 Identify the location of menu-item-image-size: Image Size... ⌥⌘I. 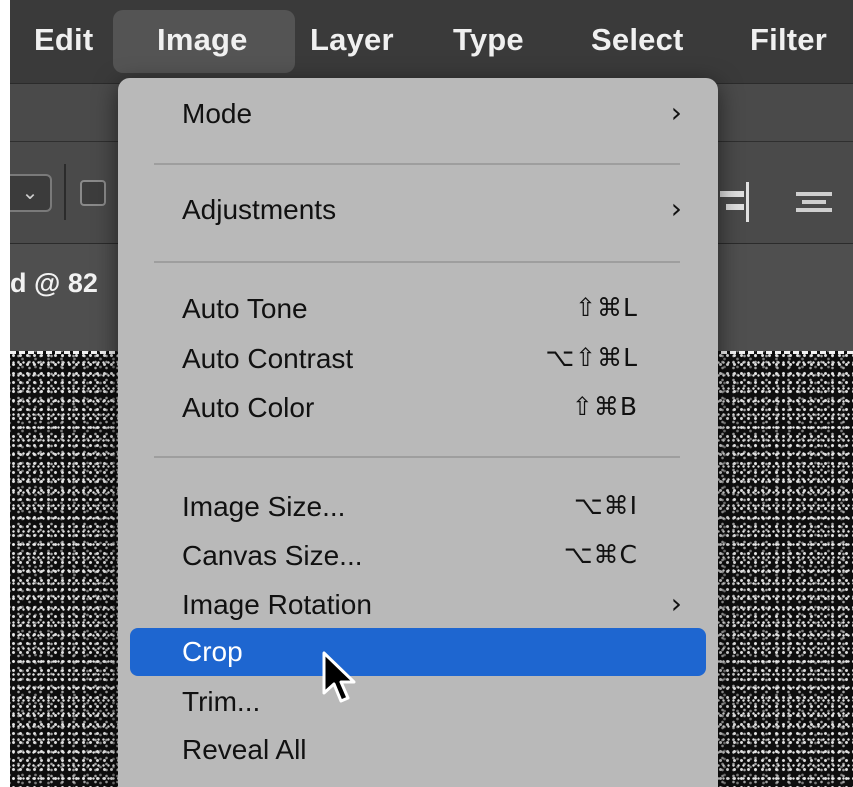
(418, 507).